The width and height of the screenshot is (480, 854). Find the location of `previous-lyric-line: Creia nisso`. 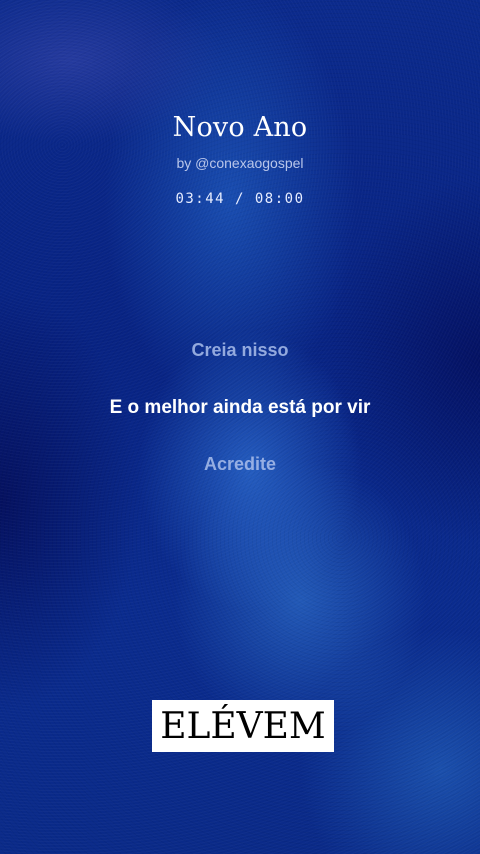

previous-lyric-line: Creia nisso is located at coordinates (240, 350).